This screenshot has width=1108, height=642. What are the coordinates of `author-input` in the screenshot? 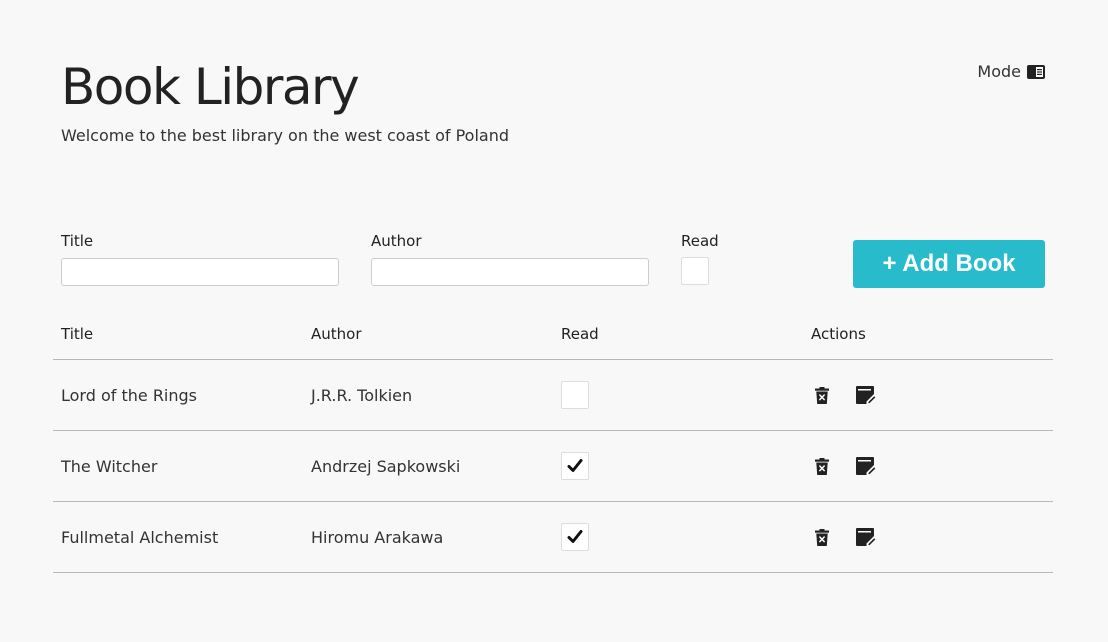 It's located at (510, 272).